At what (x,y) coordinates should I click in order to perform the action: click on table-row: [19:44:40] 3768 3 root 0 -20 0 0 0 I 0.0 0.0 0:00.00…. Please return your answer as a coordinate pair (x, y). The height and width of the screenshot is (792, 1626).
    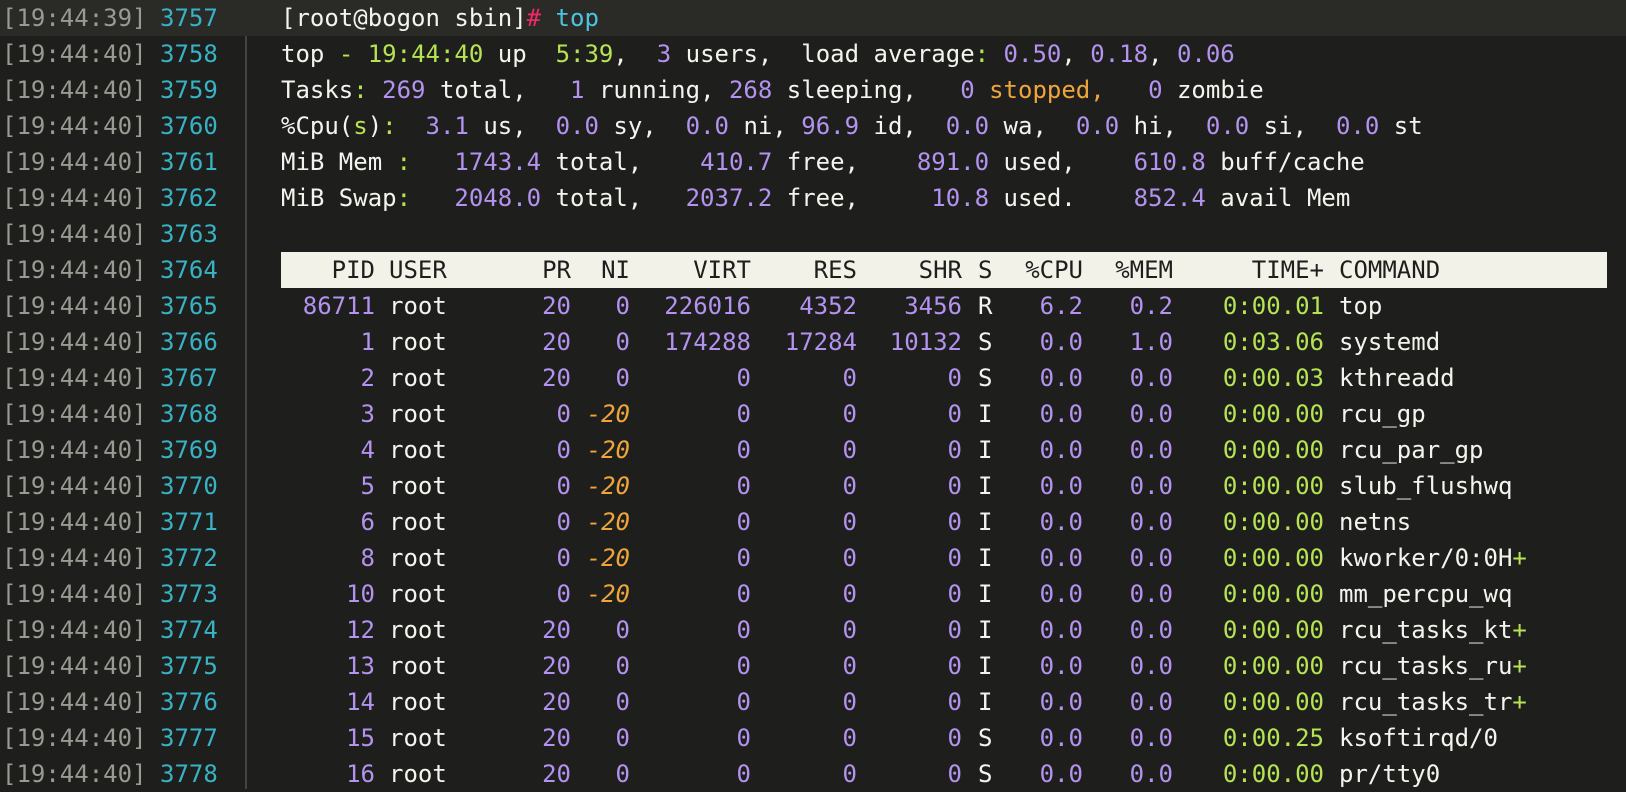
    Looking at the image, I should click on (813, 414).